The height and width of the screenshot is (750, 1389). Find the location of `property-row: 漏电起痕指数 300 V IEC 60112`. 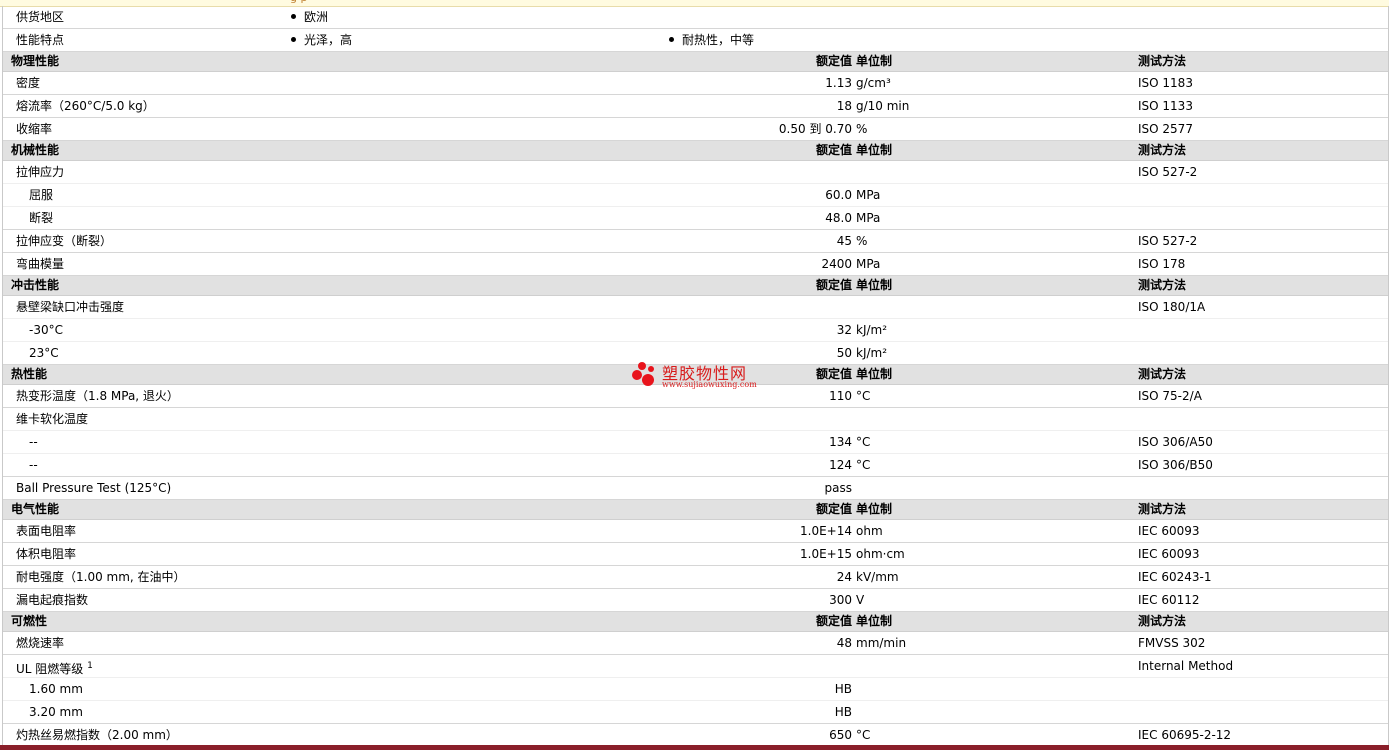

property-row: 漏电起痕指数 300 V IEC 60112 is located at coordinates (695, 600).